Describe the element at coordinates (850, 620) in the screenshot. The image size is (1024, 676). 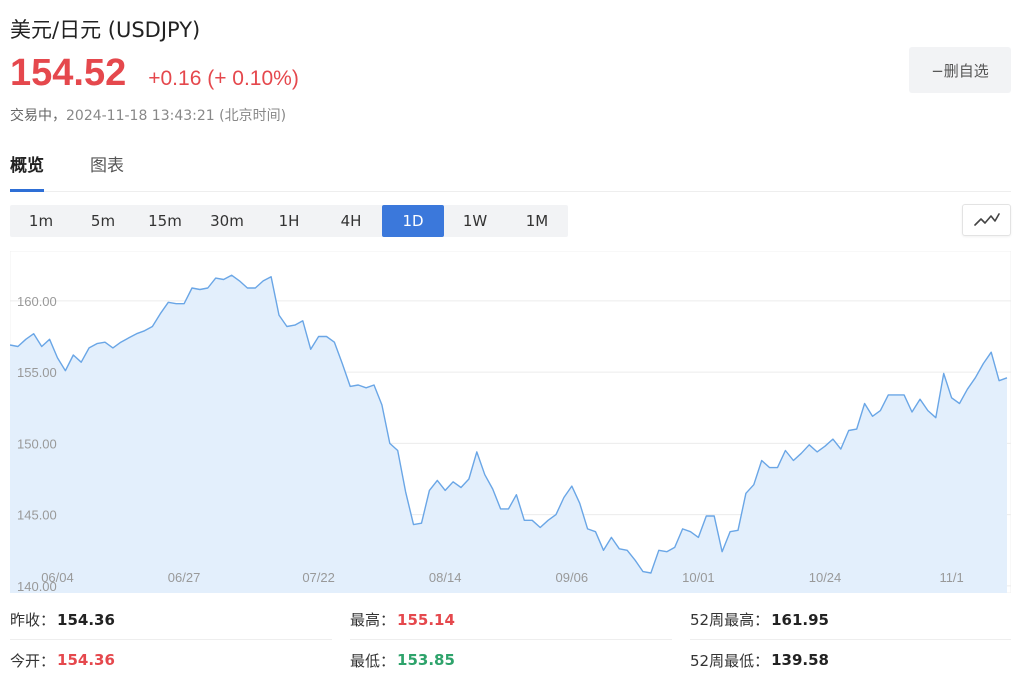
I see `stat-52w-high: 52周最高： 161.95` at that location.